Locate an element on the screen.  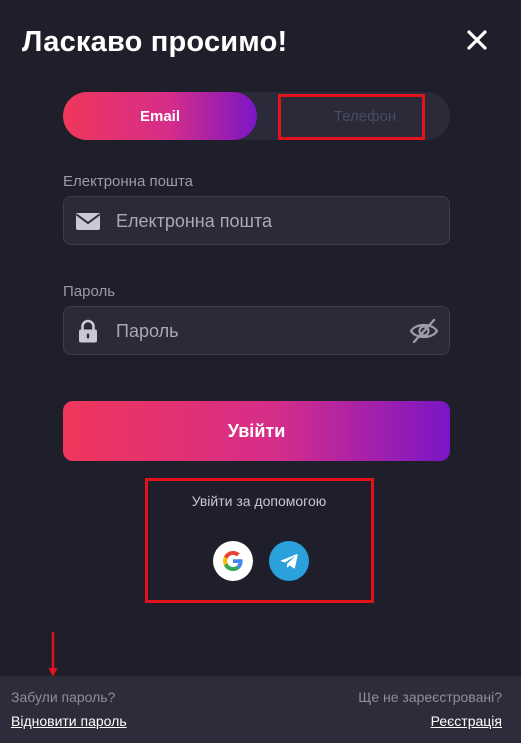
telegram-icon is located at coordinates (289, 561).